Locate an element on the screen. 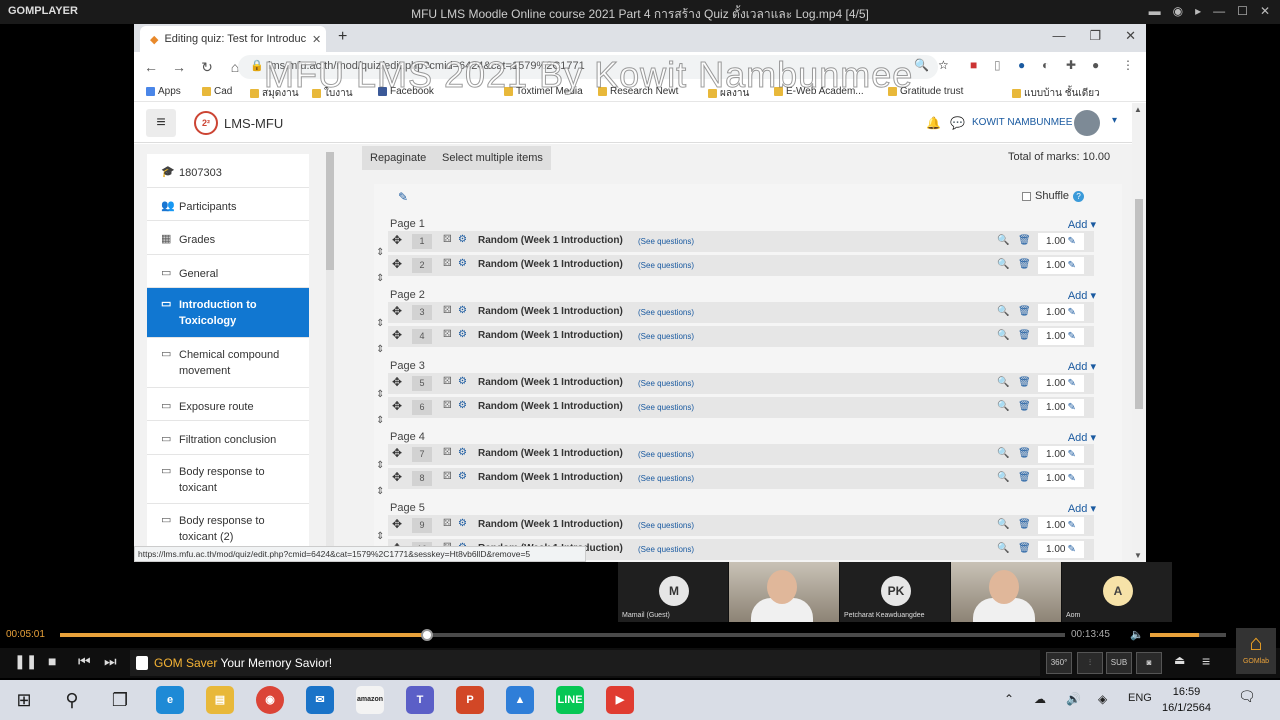 This screenshot has height=720, width=1280. extension-doc-icon: ▯ is located at coordinates (997, 65).